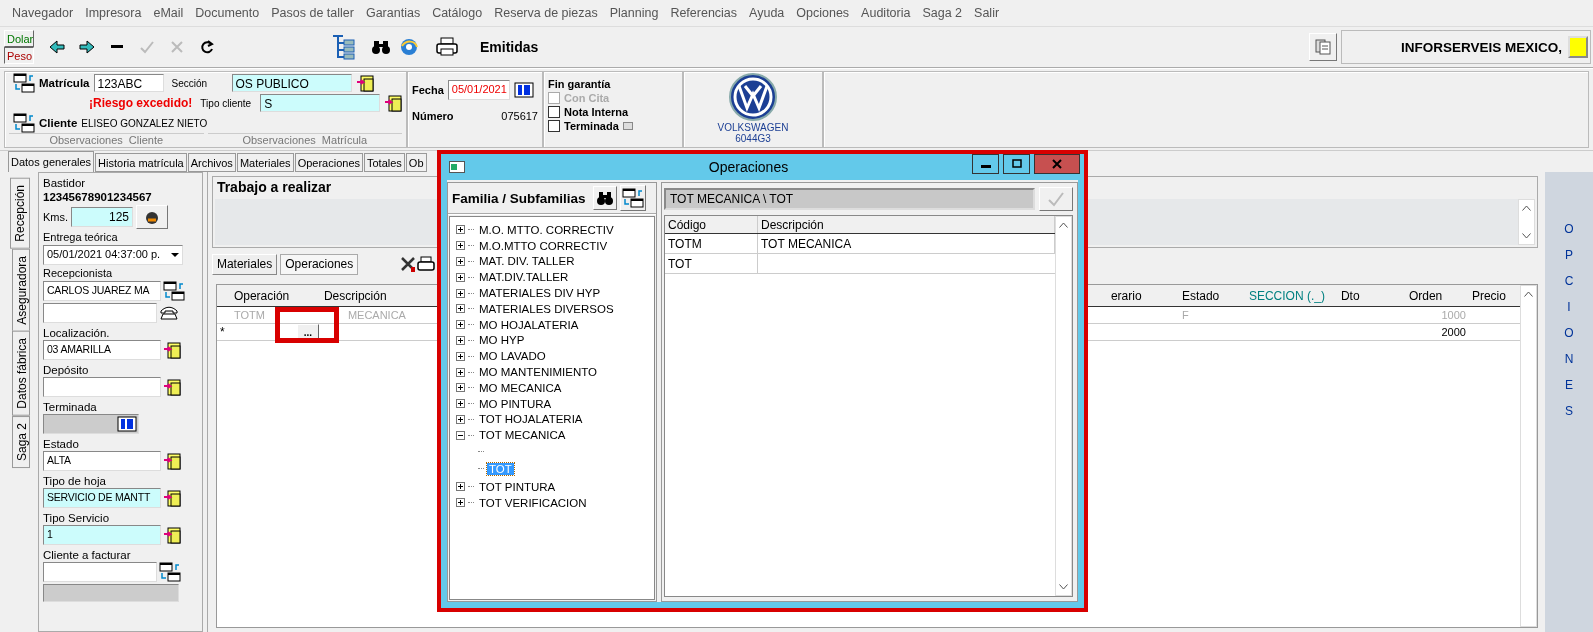 This screenshot has width=1593, height=632. Describe the element at coordinates (942, 13) in the screenshot. I see `menu-item: Saga 2` at that location.